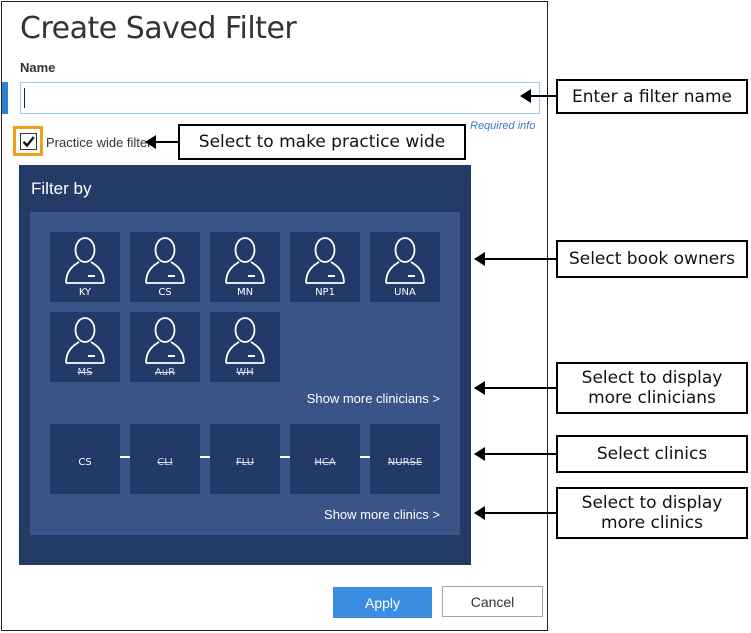 The image size is (751, 633). I want to click on clinic-tile: HCA, so click(325, 459).